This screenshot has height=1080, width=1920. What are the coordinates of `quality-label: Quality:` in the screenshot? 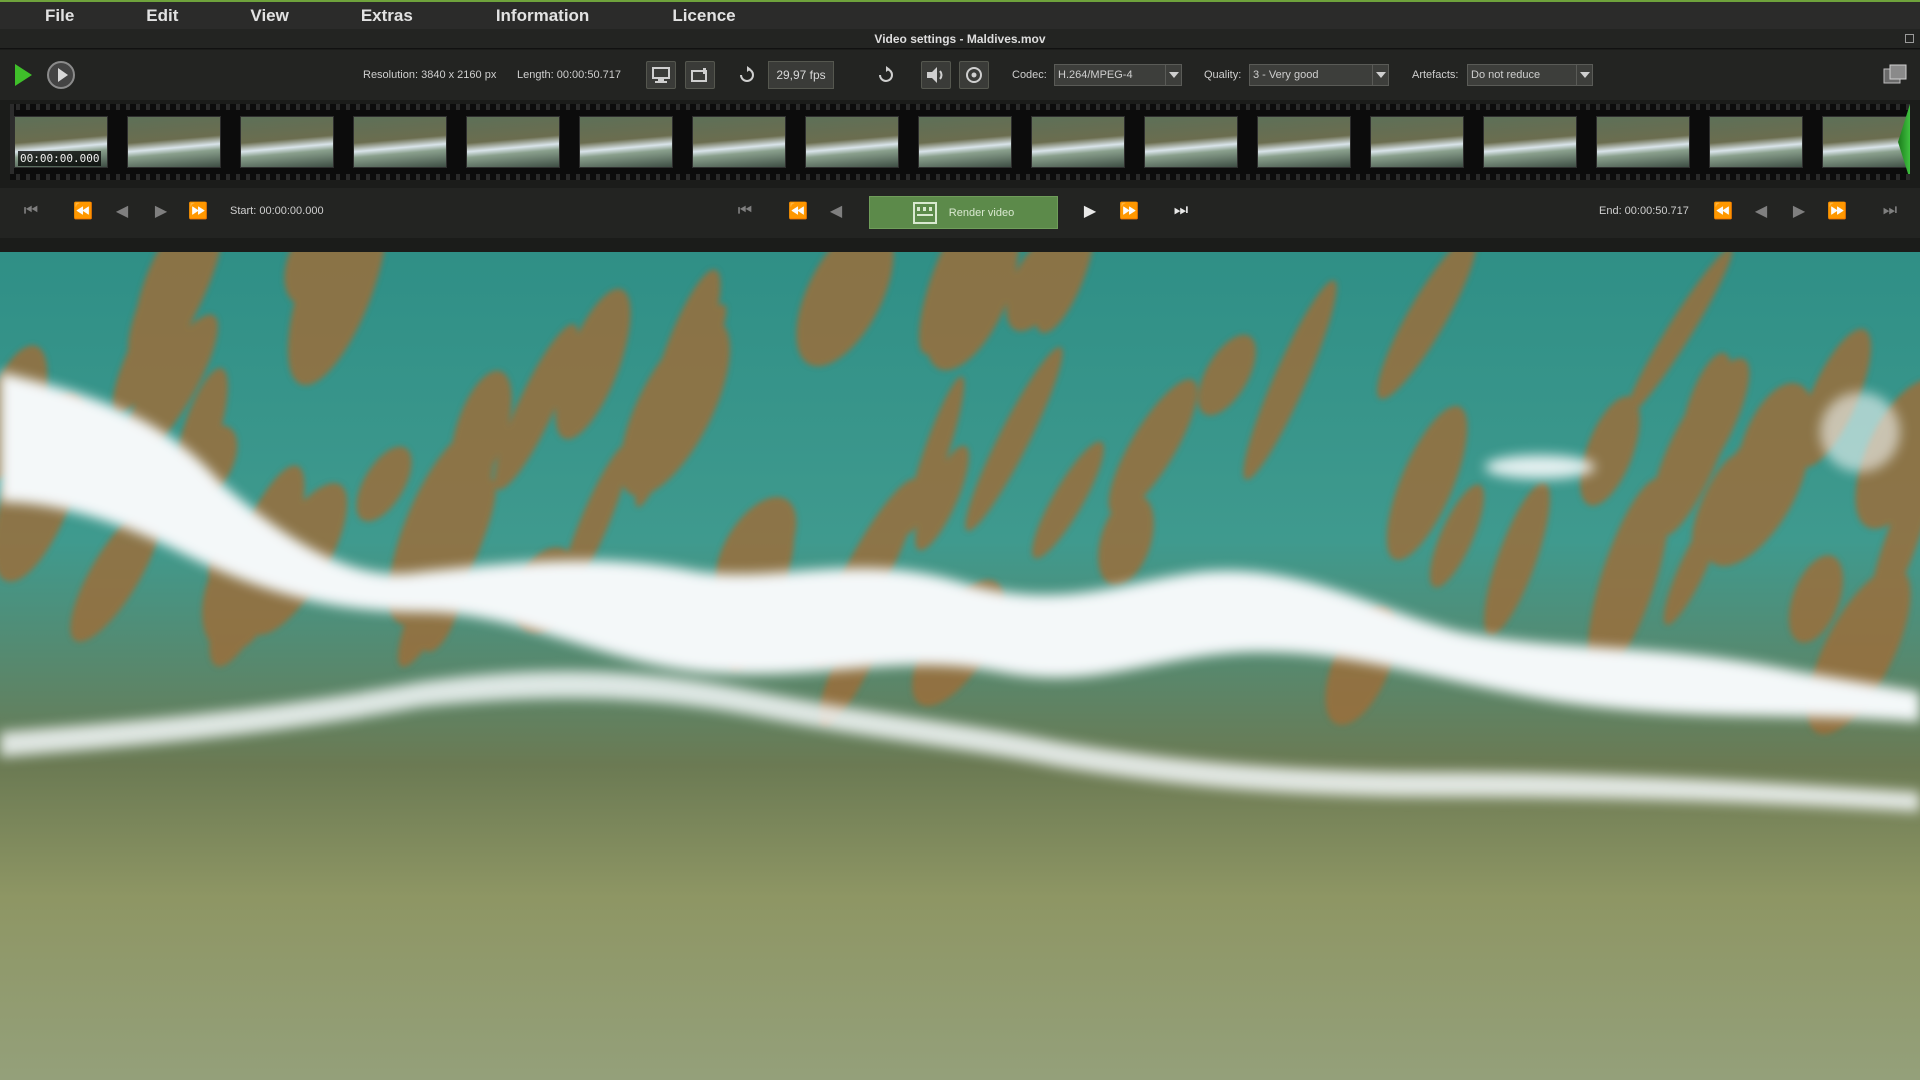 It's located at (1223, 75).